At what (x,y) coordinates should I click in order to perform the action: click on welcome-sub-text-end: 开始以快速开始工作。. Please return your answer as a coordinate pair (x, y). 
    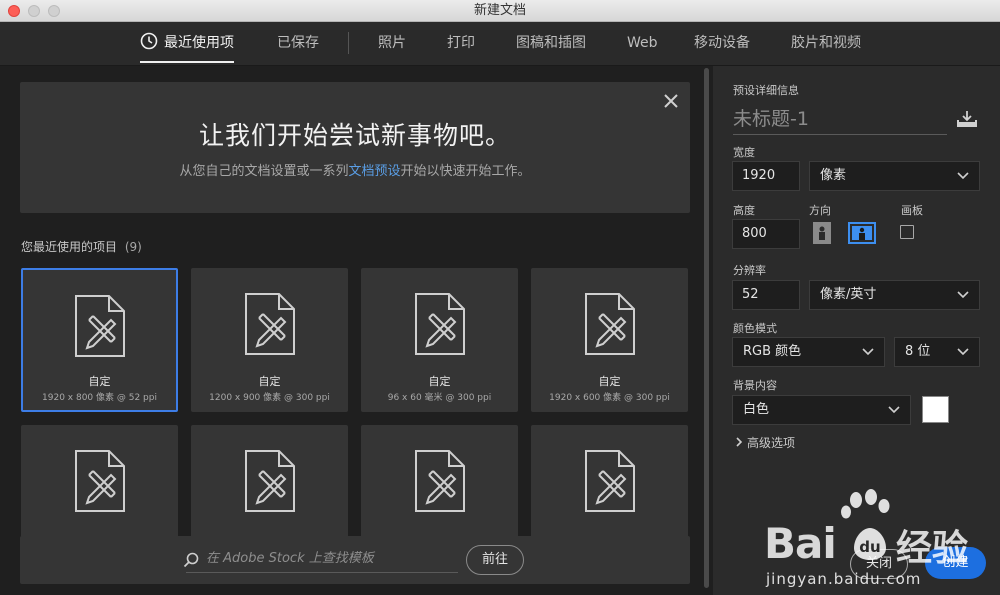
    Looking at the image, I should click on (465, 171).